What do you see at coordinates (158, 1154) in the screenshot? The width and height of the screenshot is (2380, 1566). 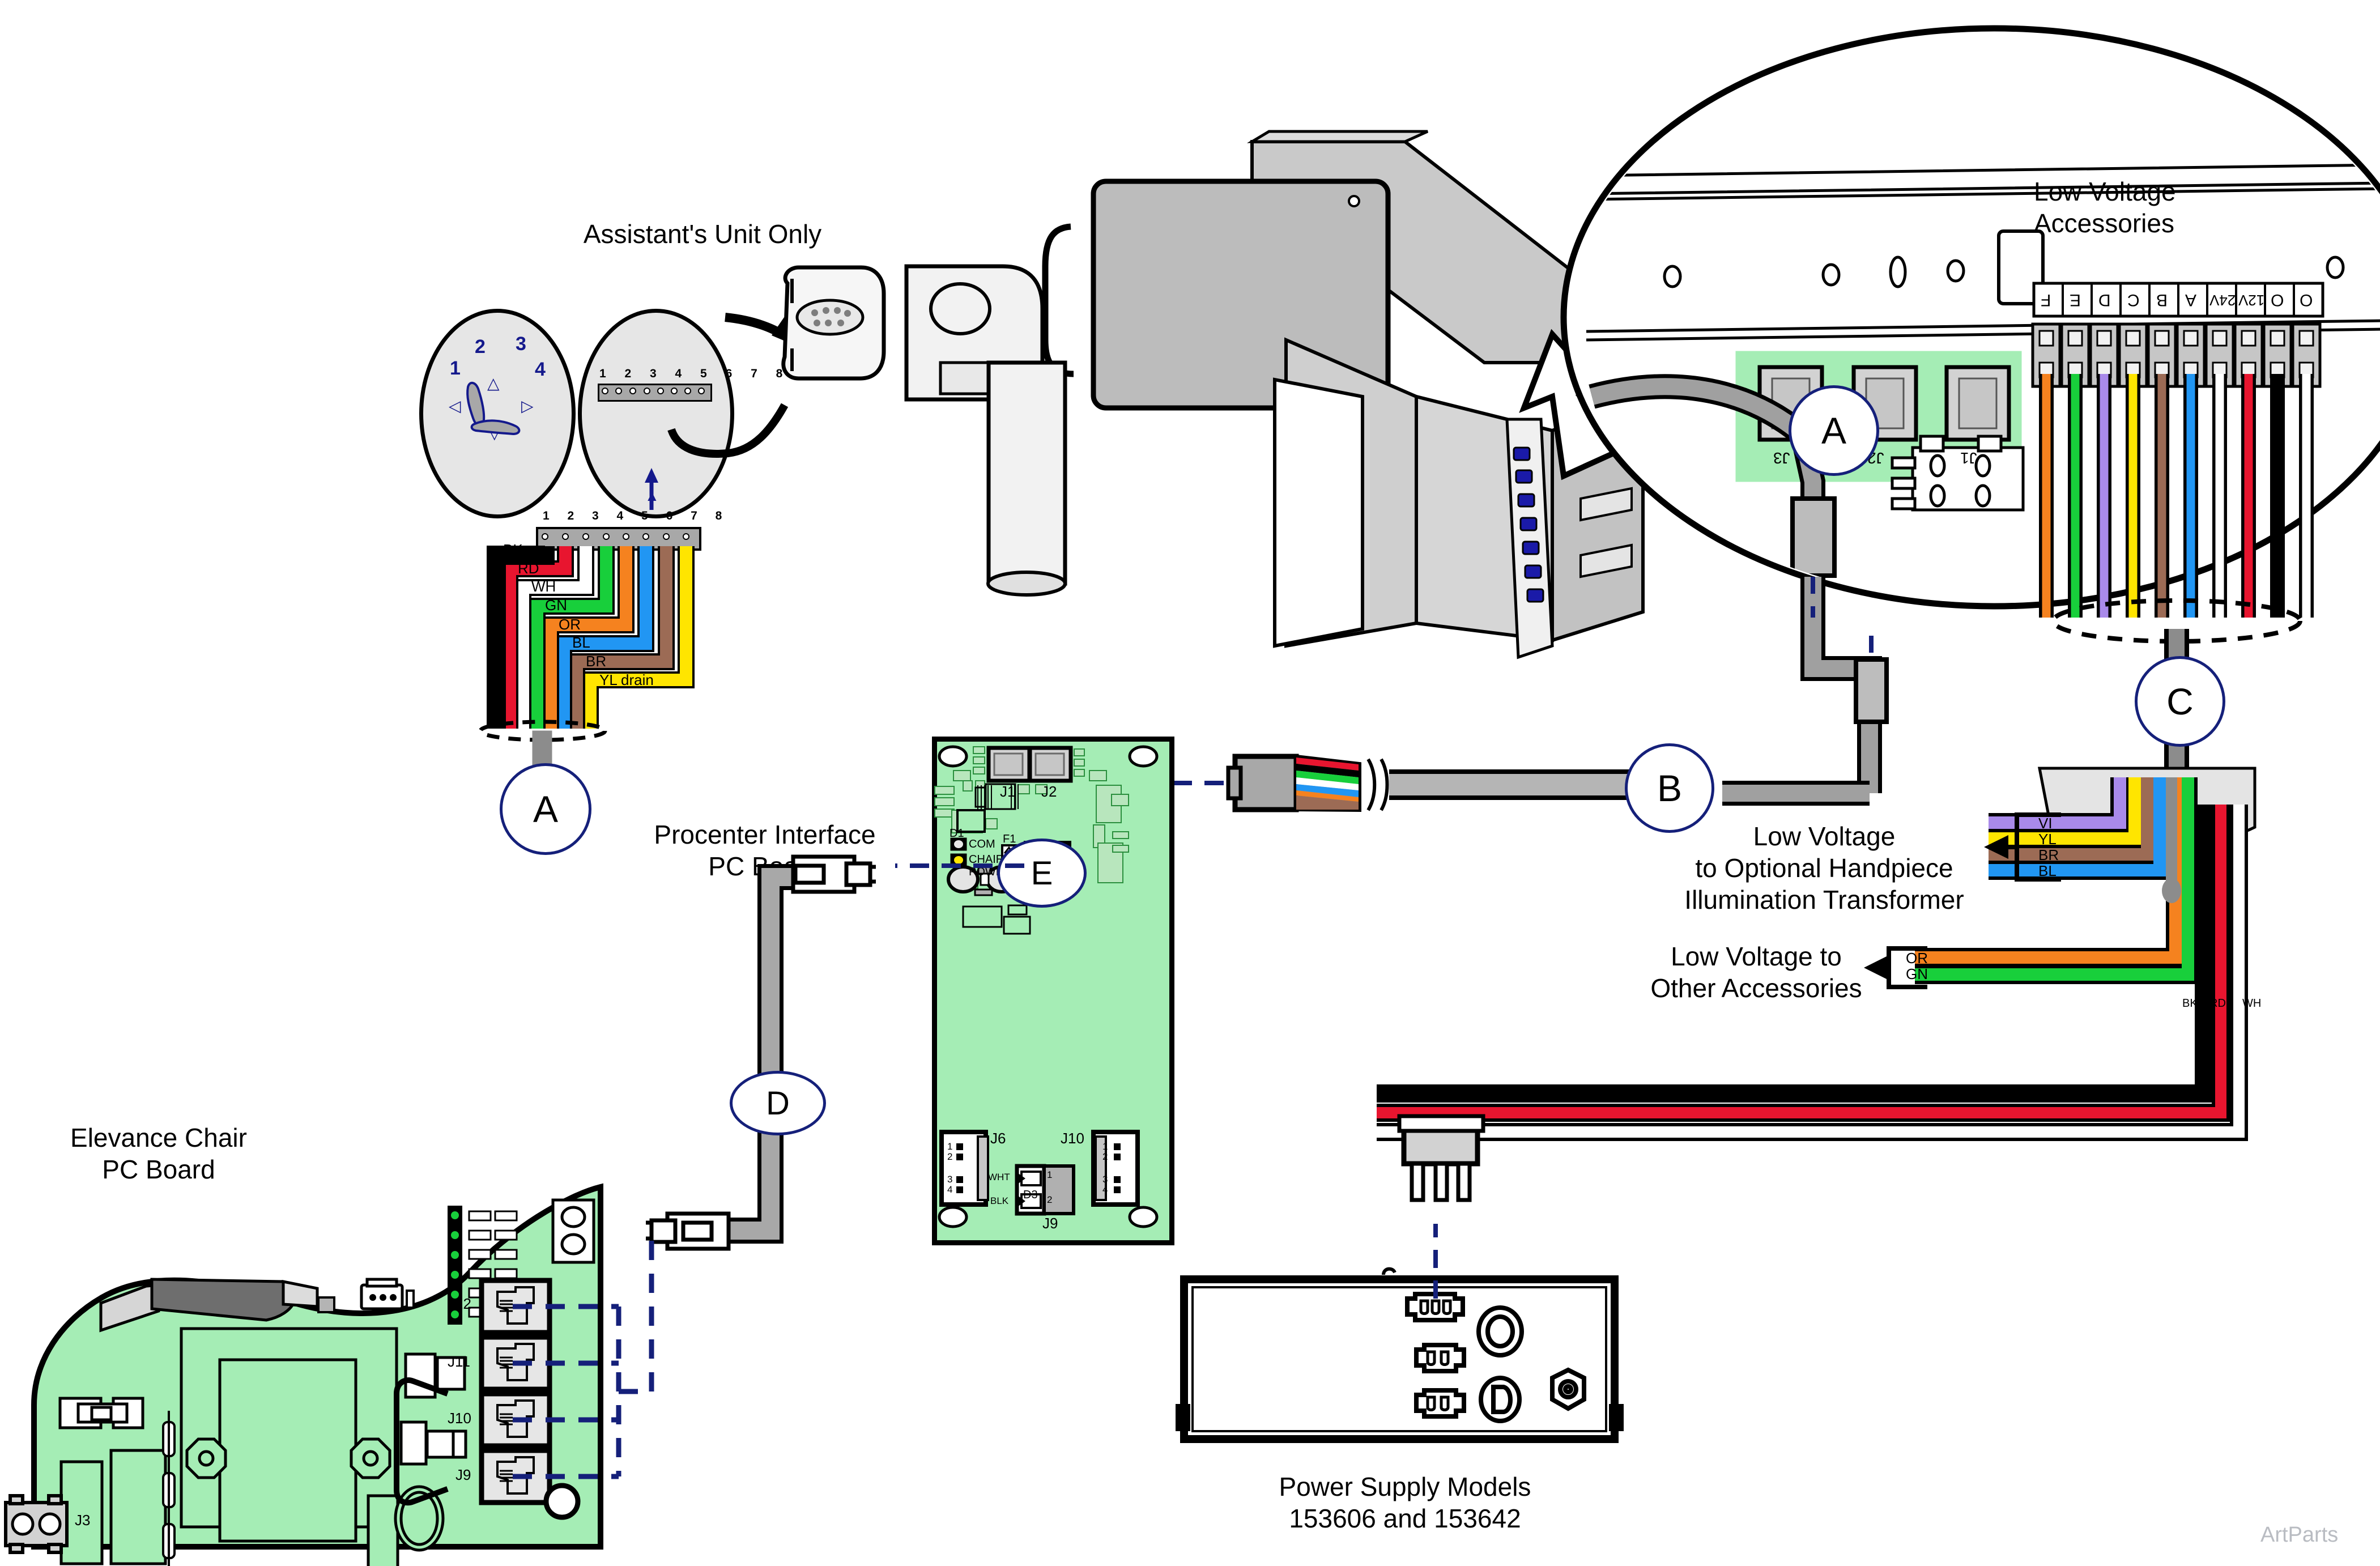 I see `elevance-board-title: Elevance Chair PC Board` at bounding box center [158, 1154].